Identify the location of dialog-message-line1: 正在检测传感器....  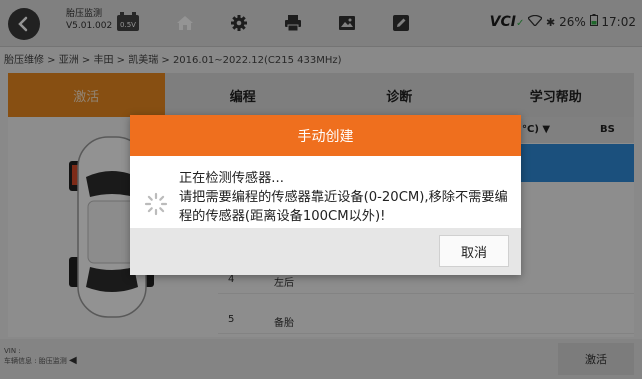
(231, 178).